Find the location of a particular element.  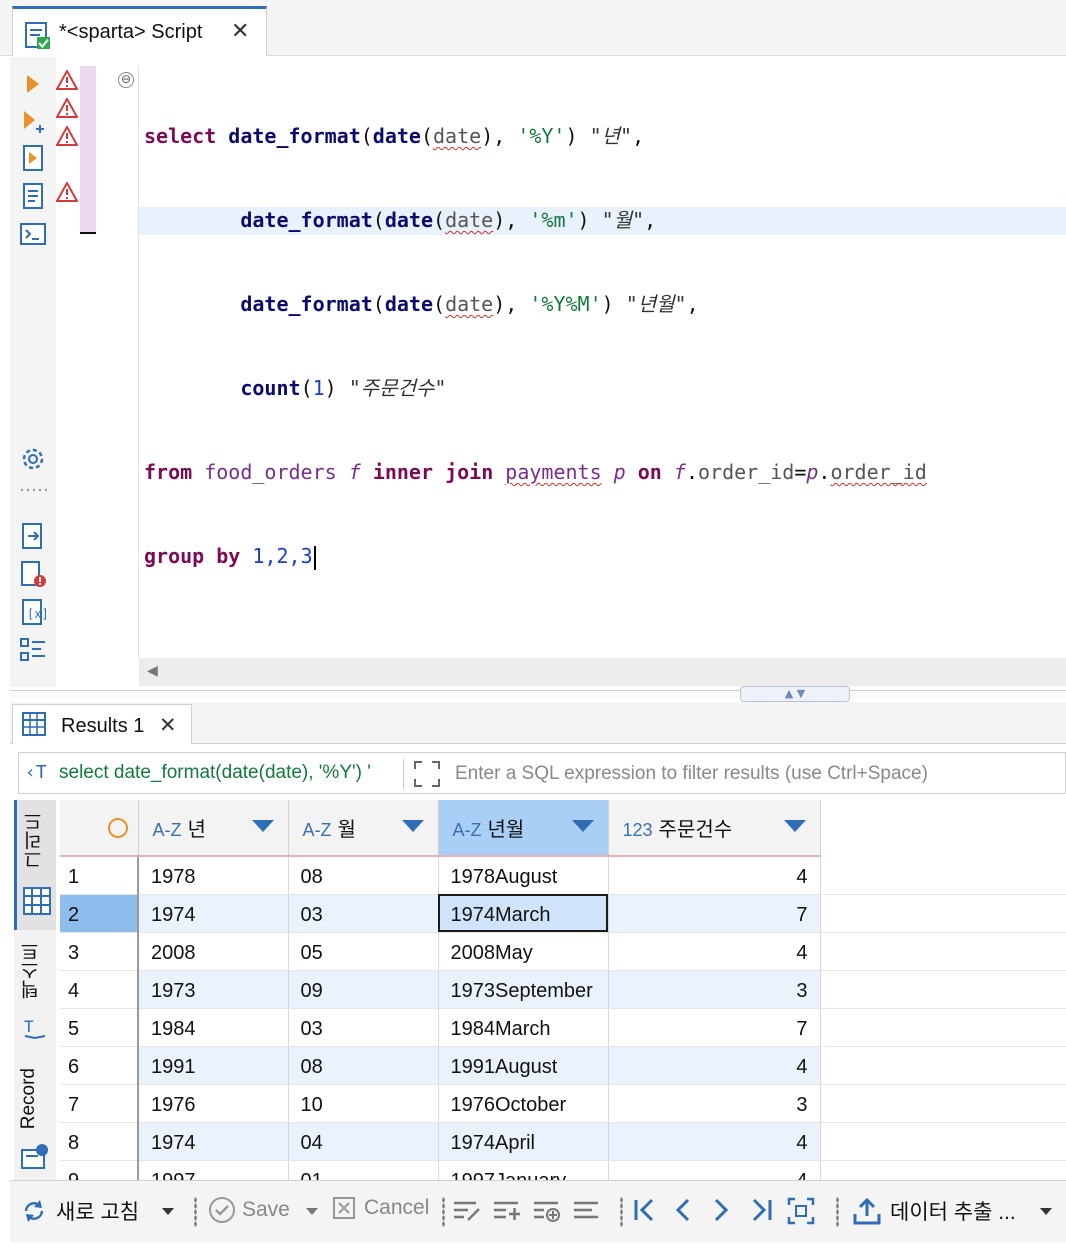

row-number: 4 is located at coordinates (99, 989).